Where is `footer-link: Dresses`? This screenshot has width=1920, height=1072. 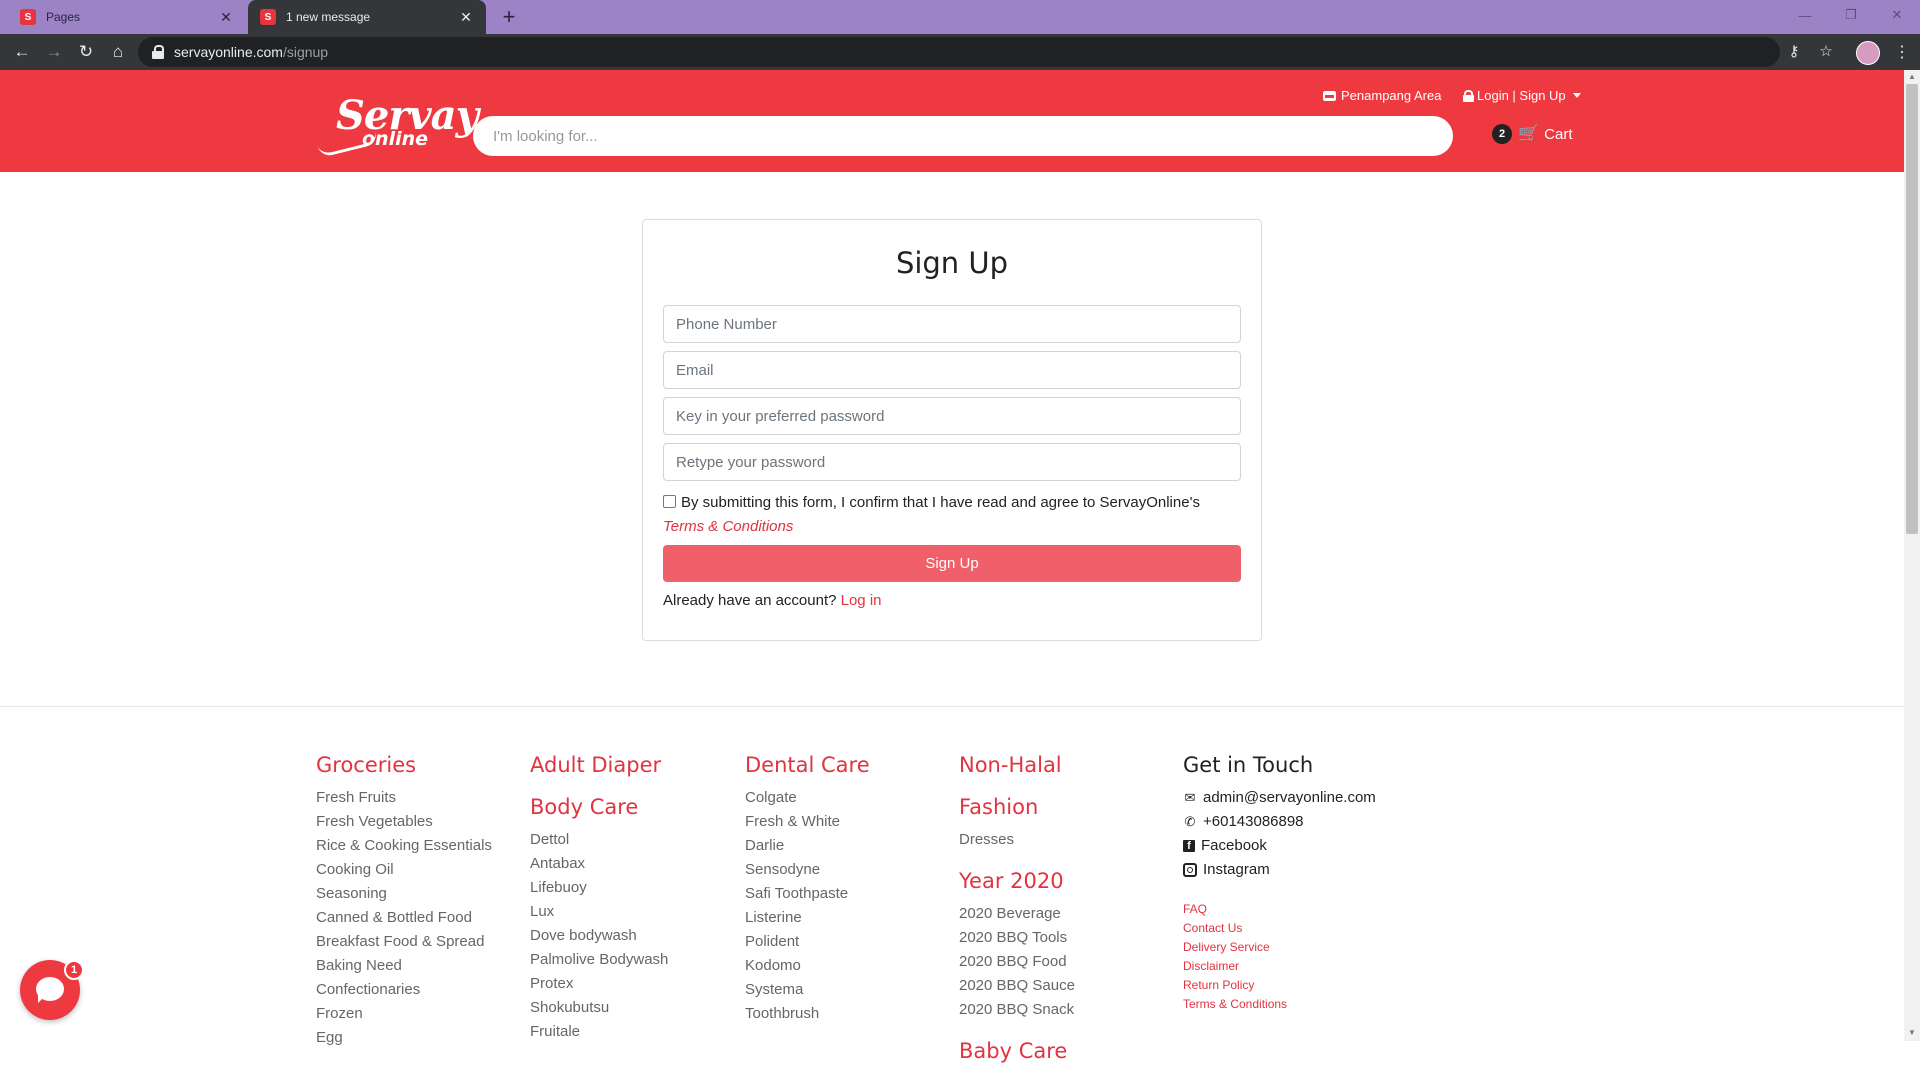
footer-link: Dresses is located at coordinates (1017, 840).